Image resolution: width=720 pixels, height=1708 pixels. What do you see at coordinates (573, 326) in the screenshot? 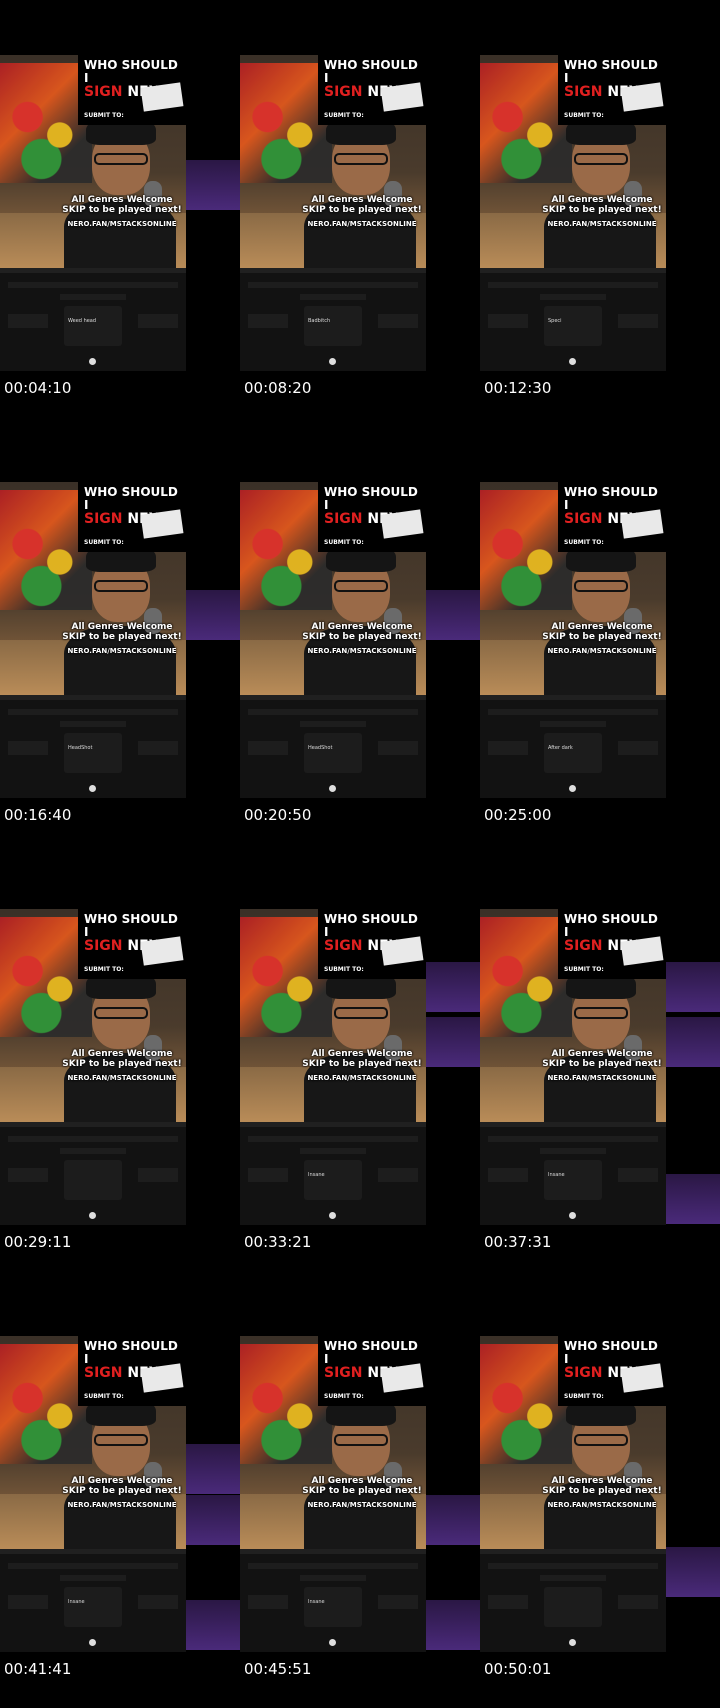
I see `now-playing-panel: Speci` at bounding box center [573, 326].